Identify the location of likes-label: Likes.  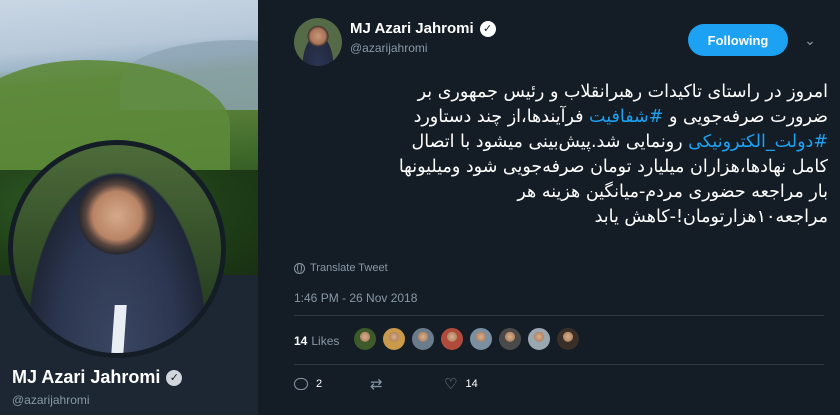
(325, 341).